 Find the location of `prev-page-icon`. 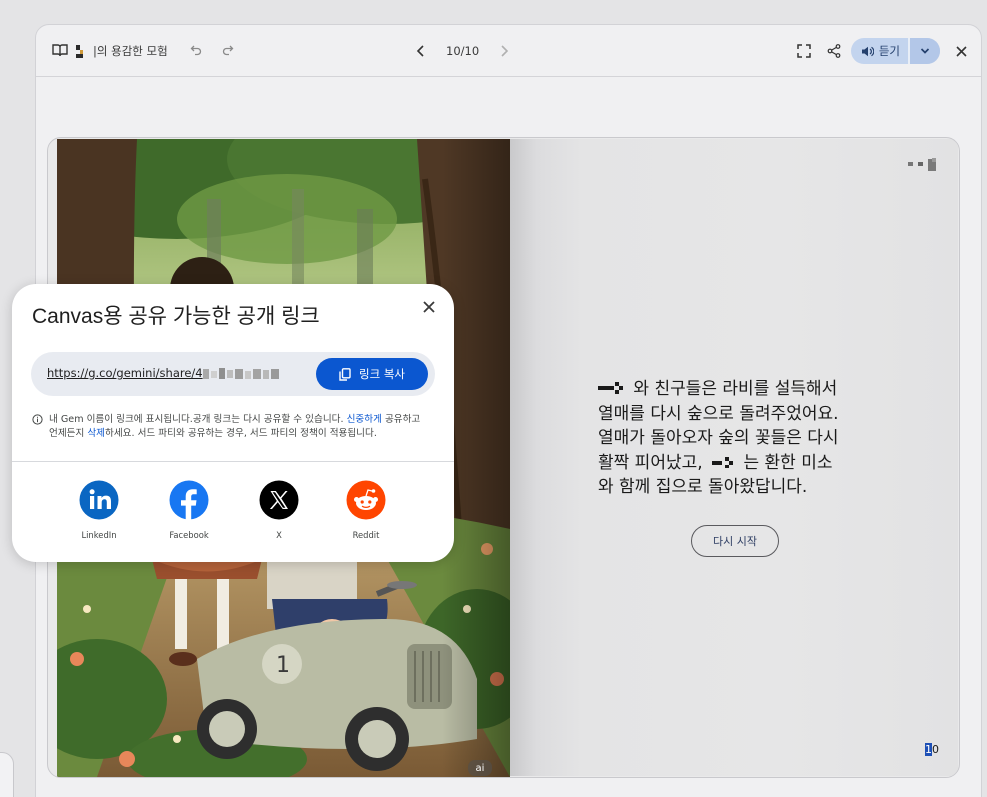

prev-page-icon is located at coordinates (421, 51).